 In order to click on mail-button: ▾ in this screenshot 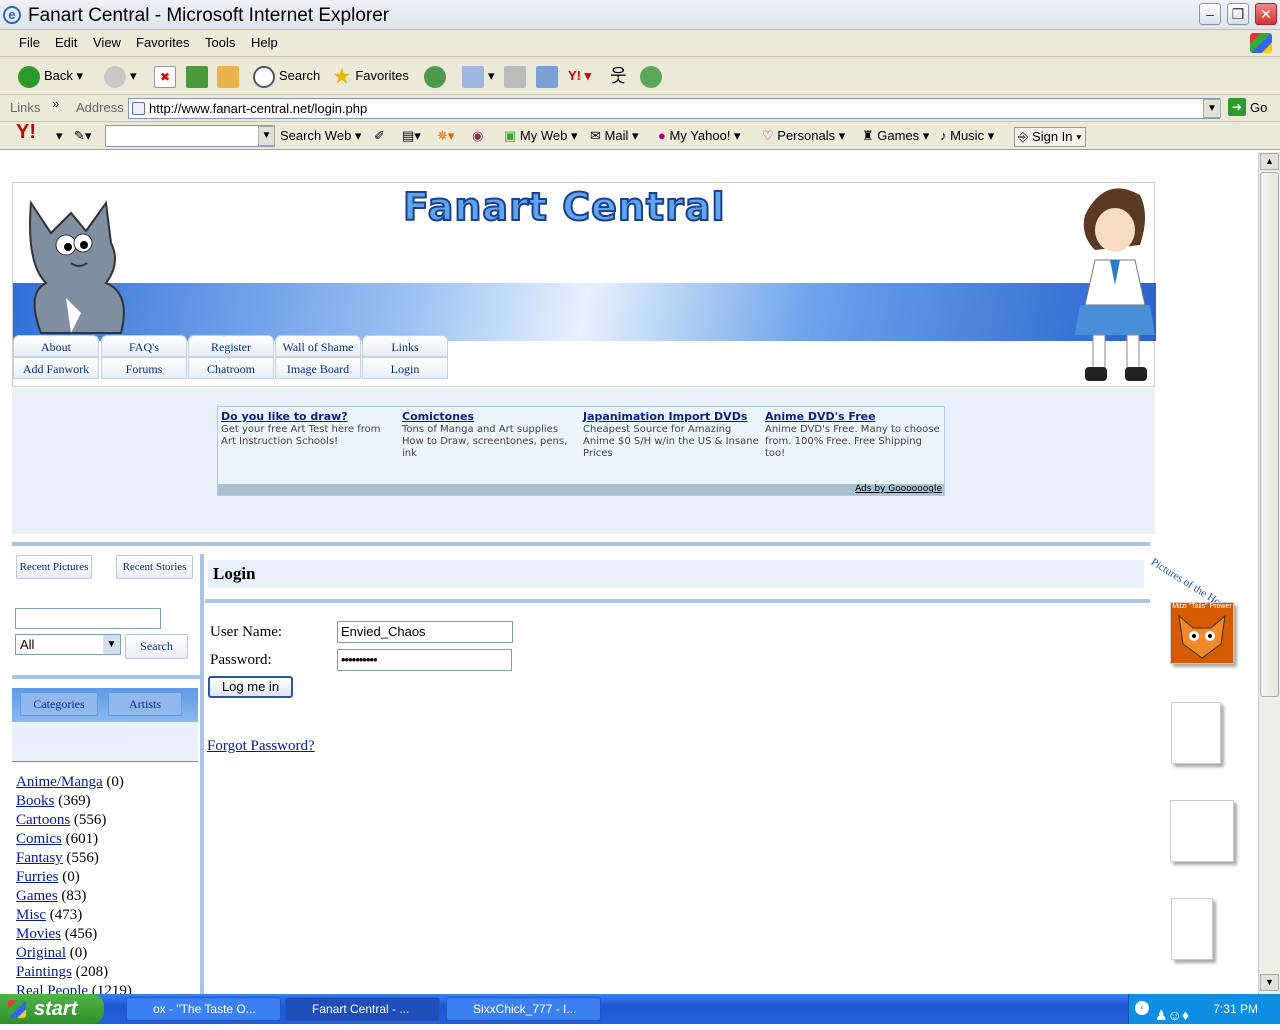, I will do `click(478, 76)`.